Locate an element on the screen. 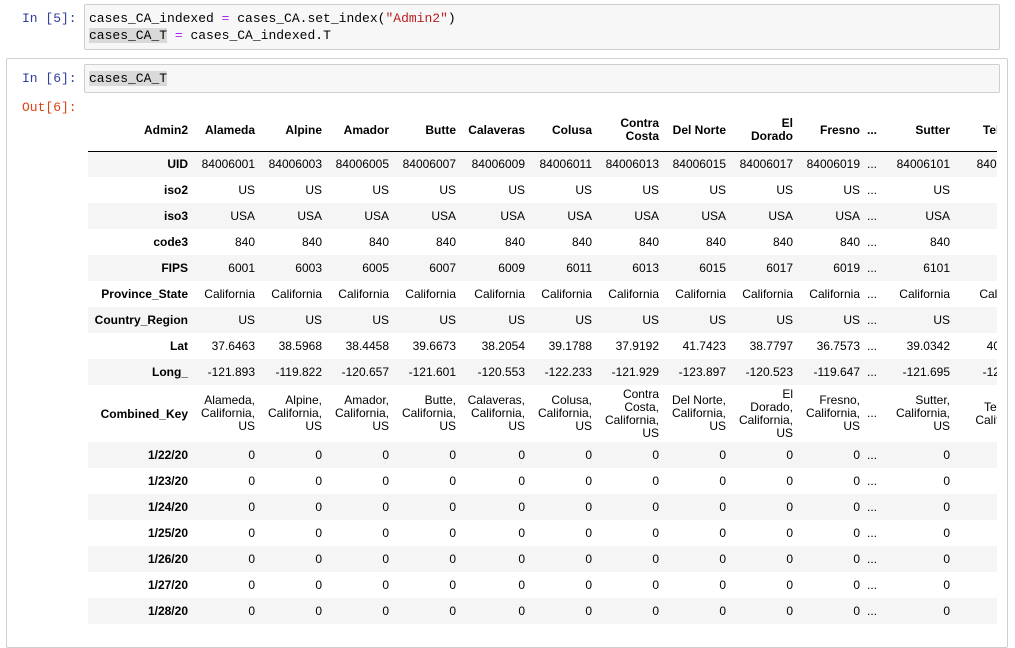 Image resolution: width=1015 pixels, height=648 pixels. code-line: cases_CA_T = cases_CA_indexed.T is located at coordinates (542, 35).